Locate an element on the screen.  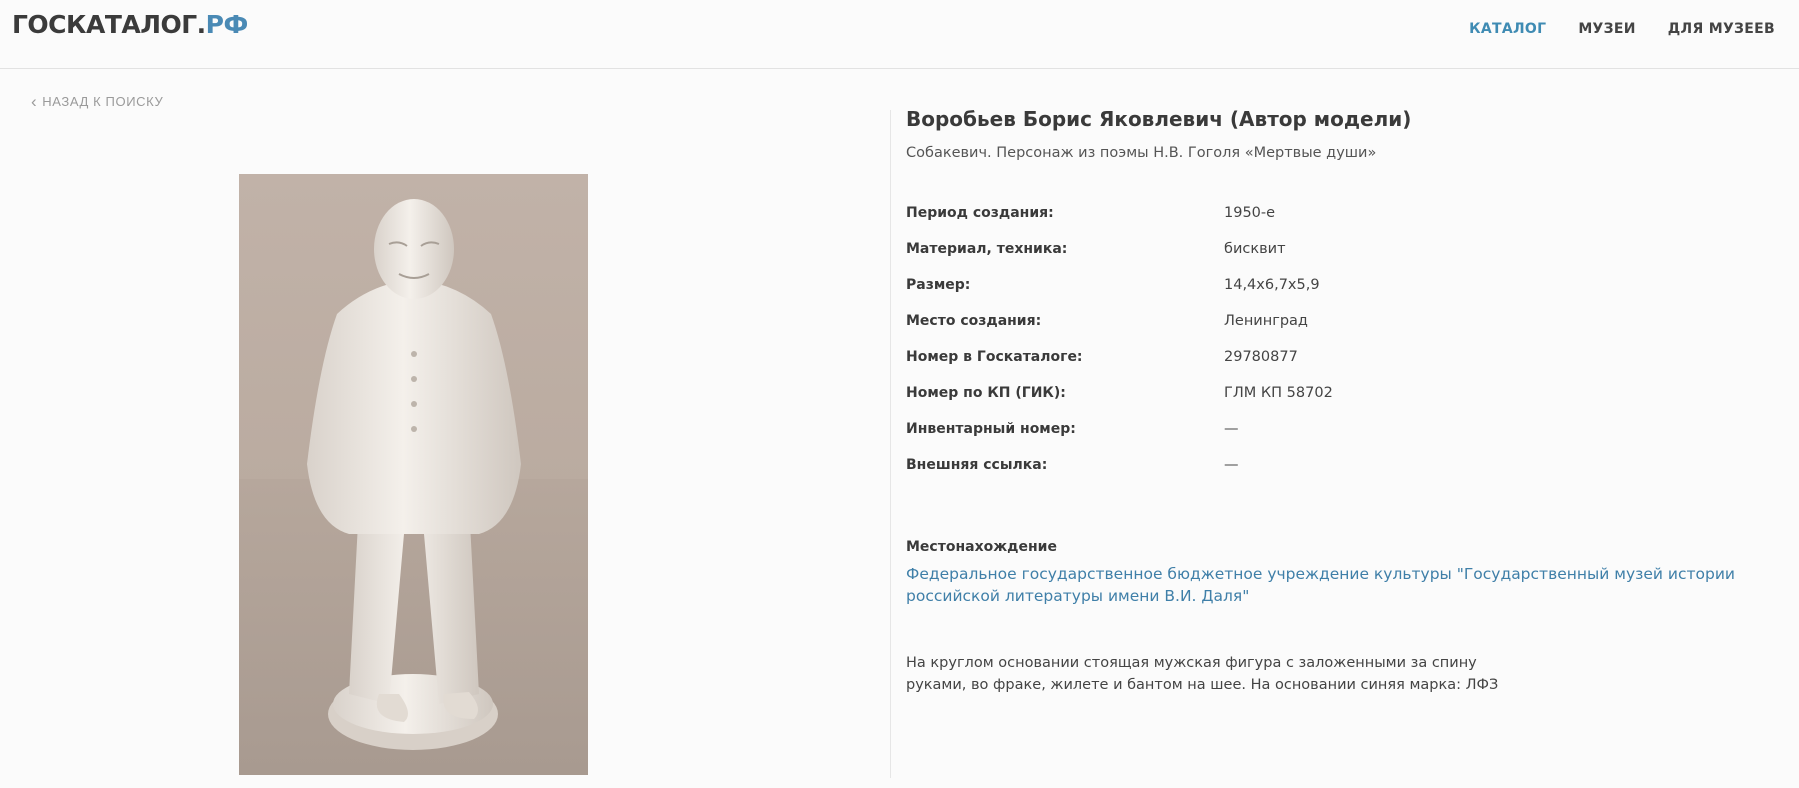
property-label: Размер: is located at coordinates (938, 285).